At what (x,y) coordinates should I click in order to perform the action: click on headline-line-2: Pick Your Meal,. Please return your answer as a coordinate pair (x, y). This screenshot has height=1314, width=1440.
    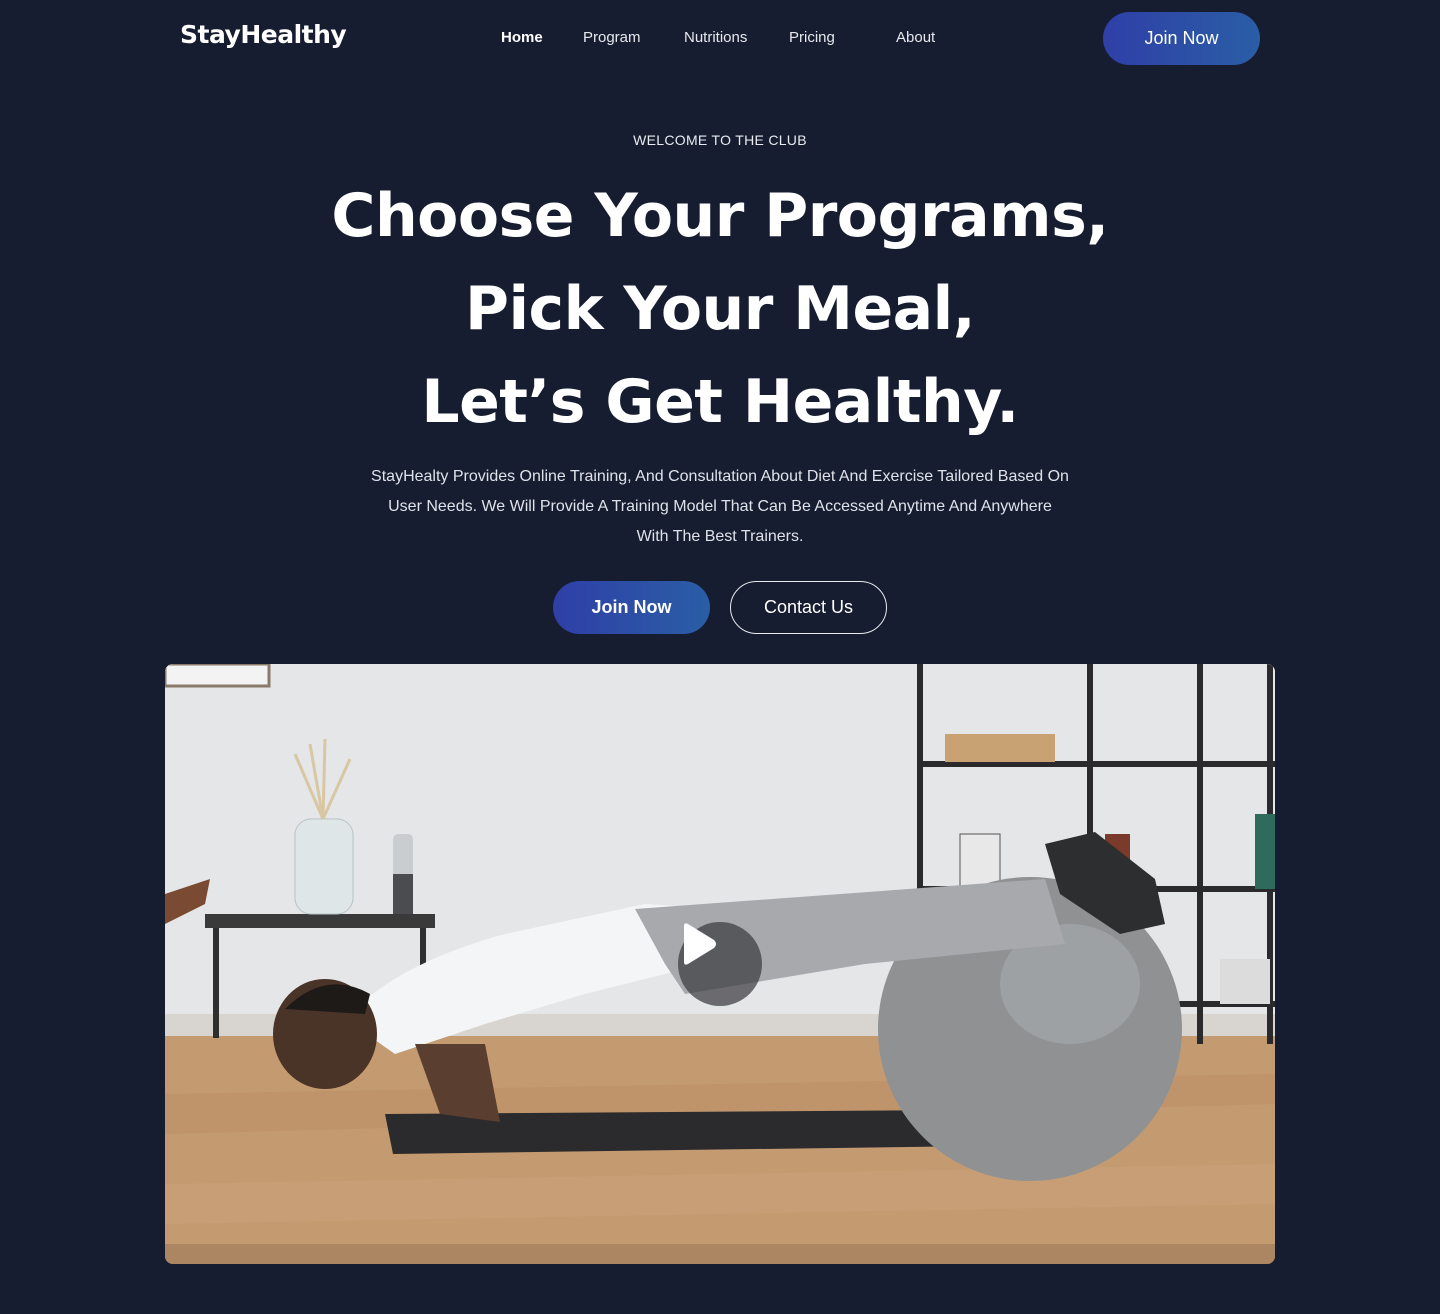
    Looking at the image, I should click on (720, 309).